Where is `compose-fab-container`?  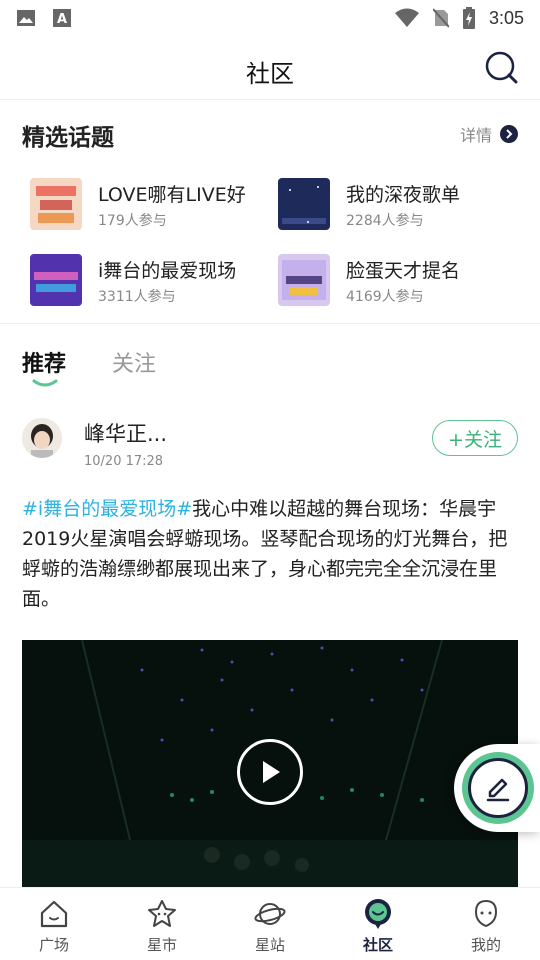 compose-fab-container is located at coordinates (497, 788).